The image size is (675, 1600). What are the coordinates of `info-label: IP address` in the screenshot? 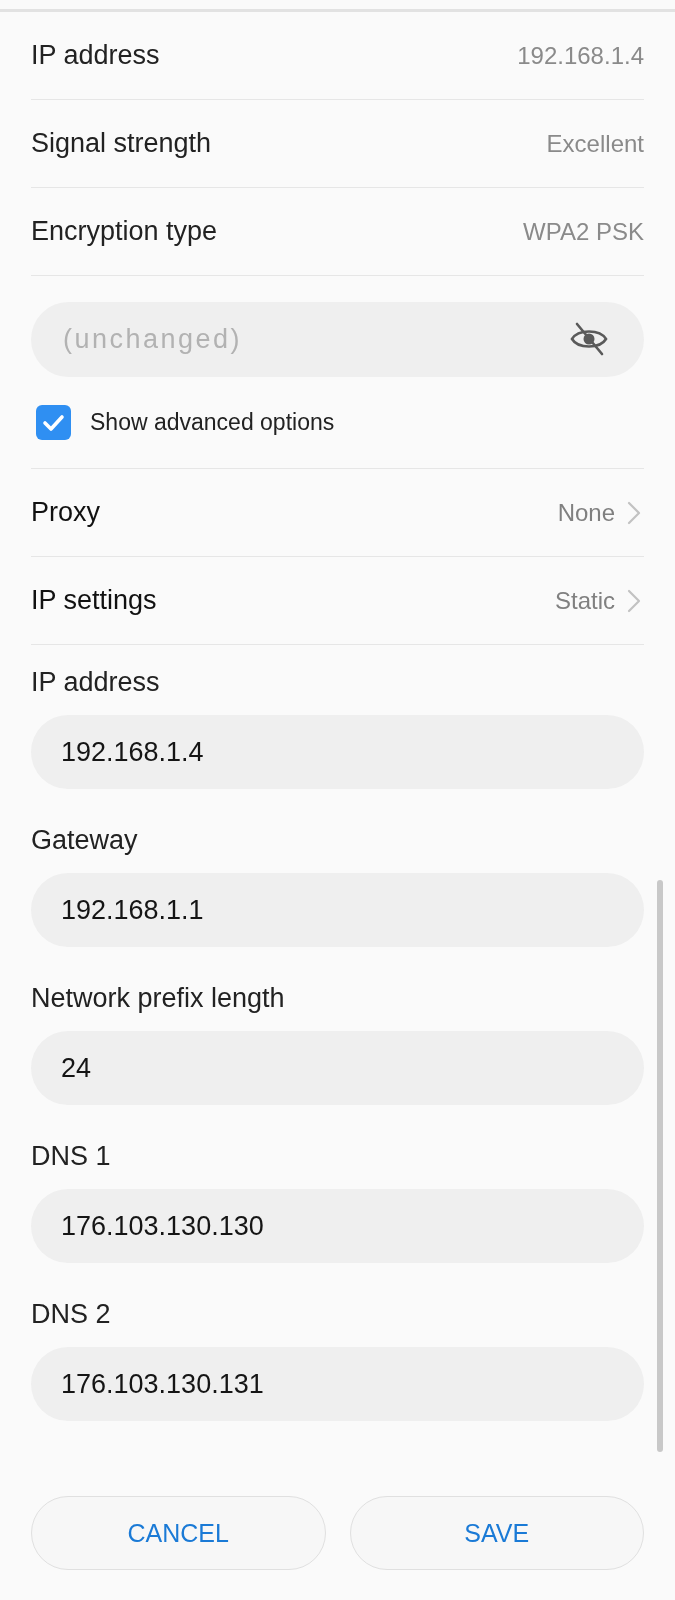 It's located at (95, 55).